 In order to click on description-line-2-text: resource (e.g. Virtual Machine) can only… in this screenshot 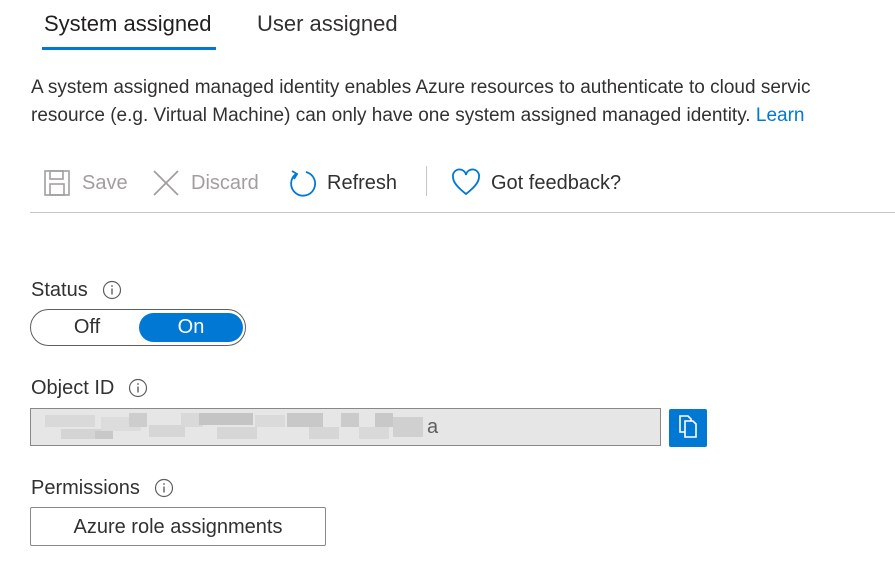, I will do `click(391, 115)`.